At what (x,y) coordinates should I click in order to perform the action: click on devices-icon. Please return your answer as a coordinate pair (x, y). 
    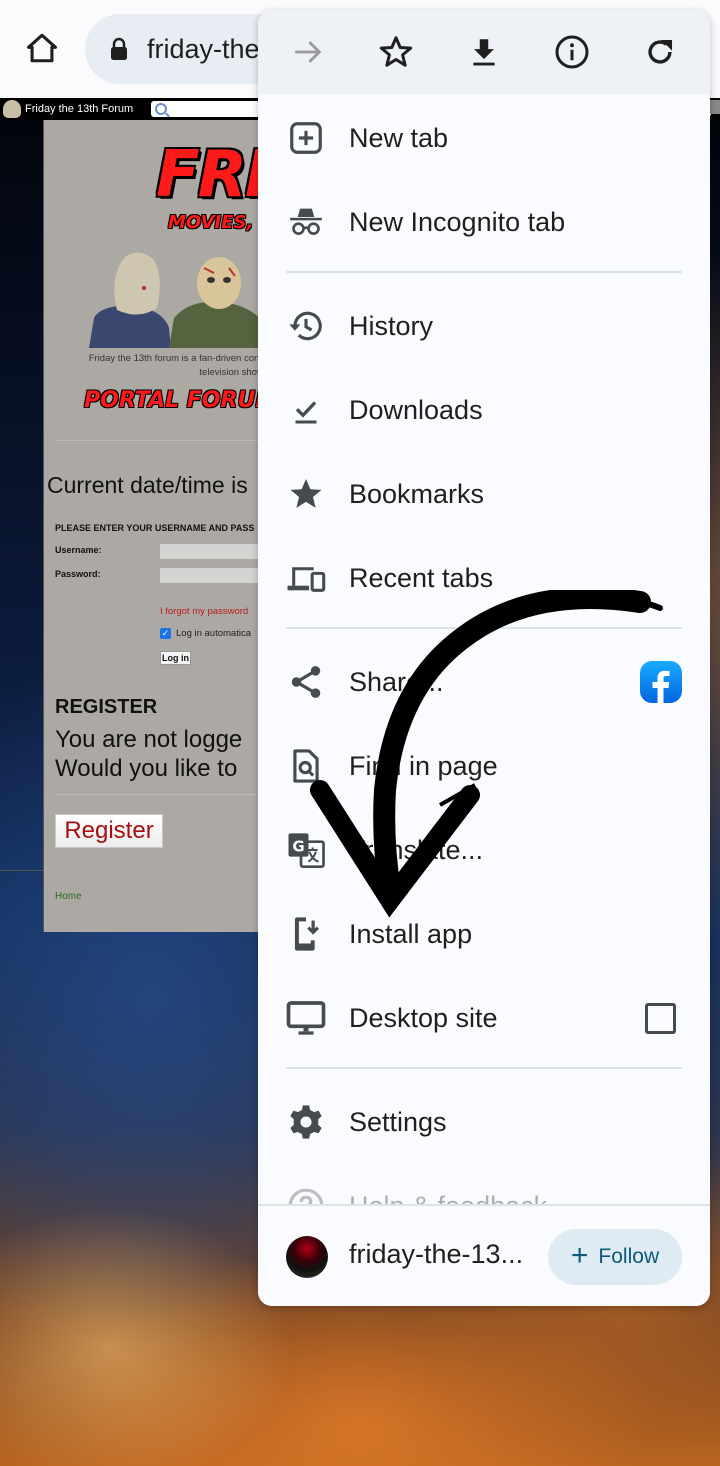
    Looking at the image, I should click on (306, 578).